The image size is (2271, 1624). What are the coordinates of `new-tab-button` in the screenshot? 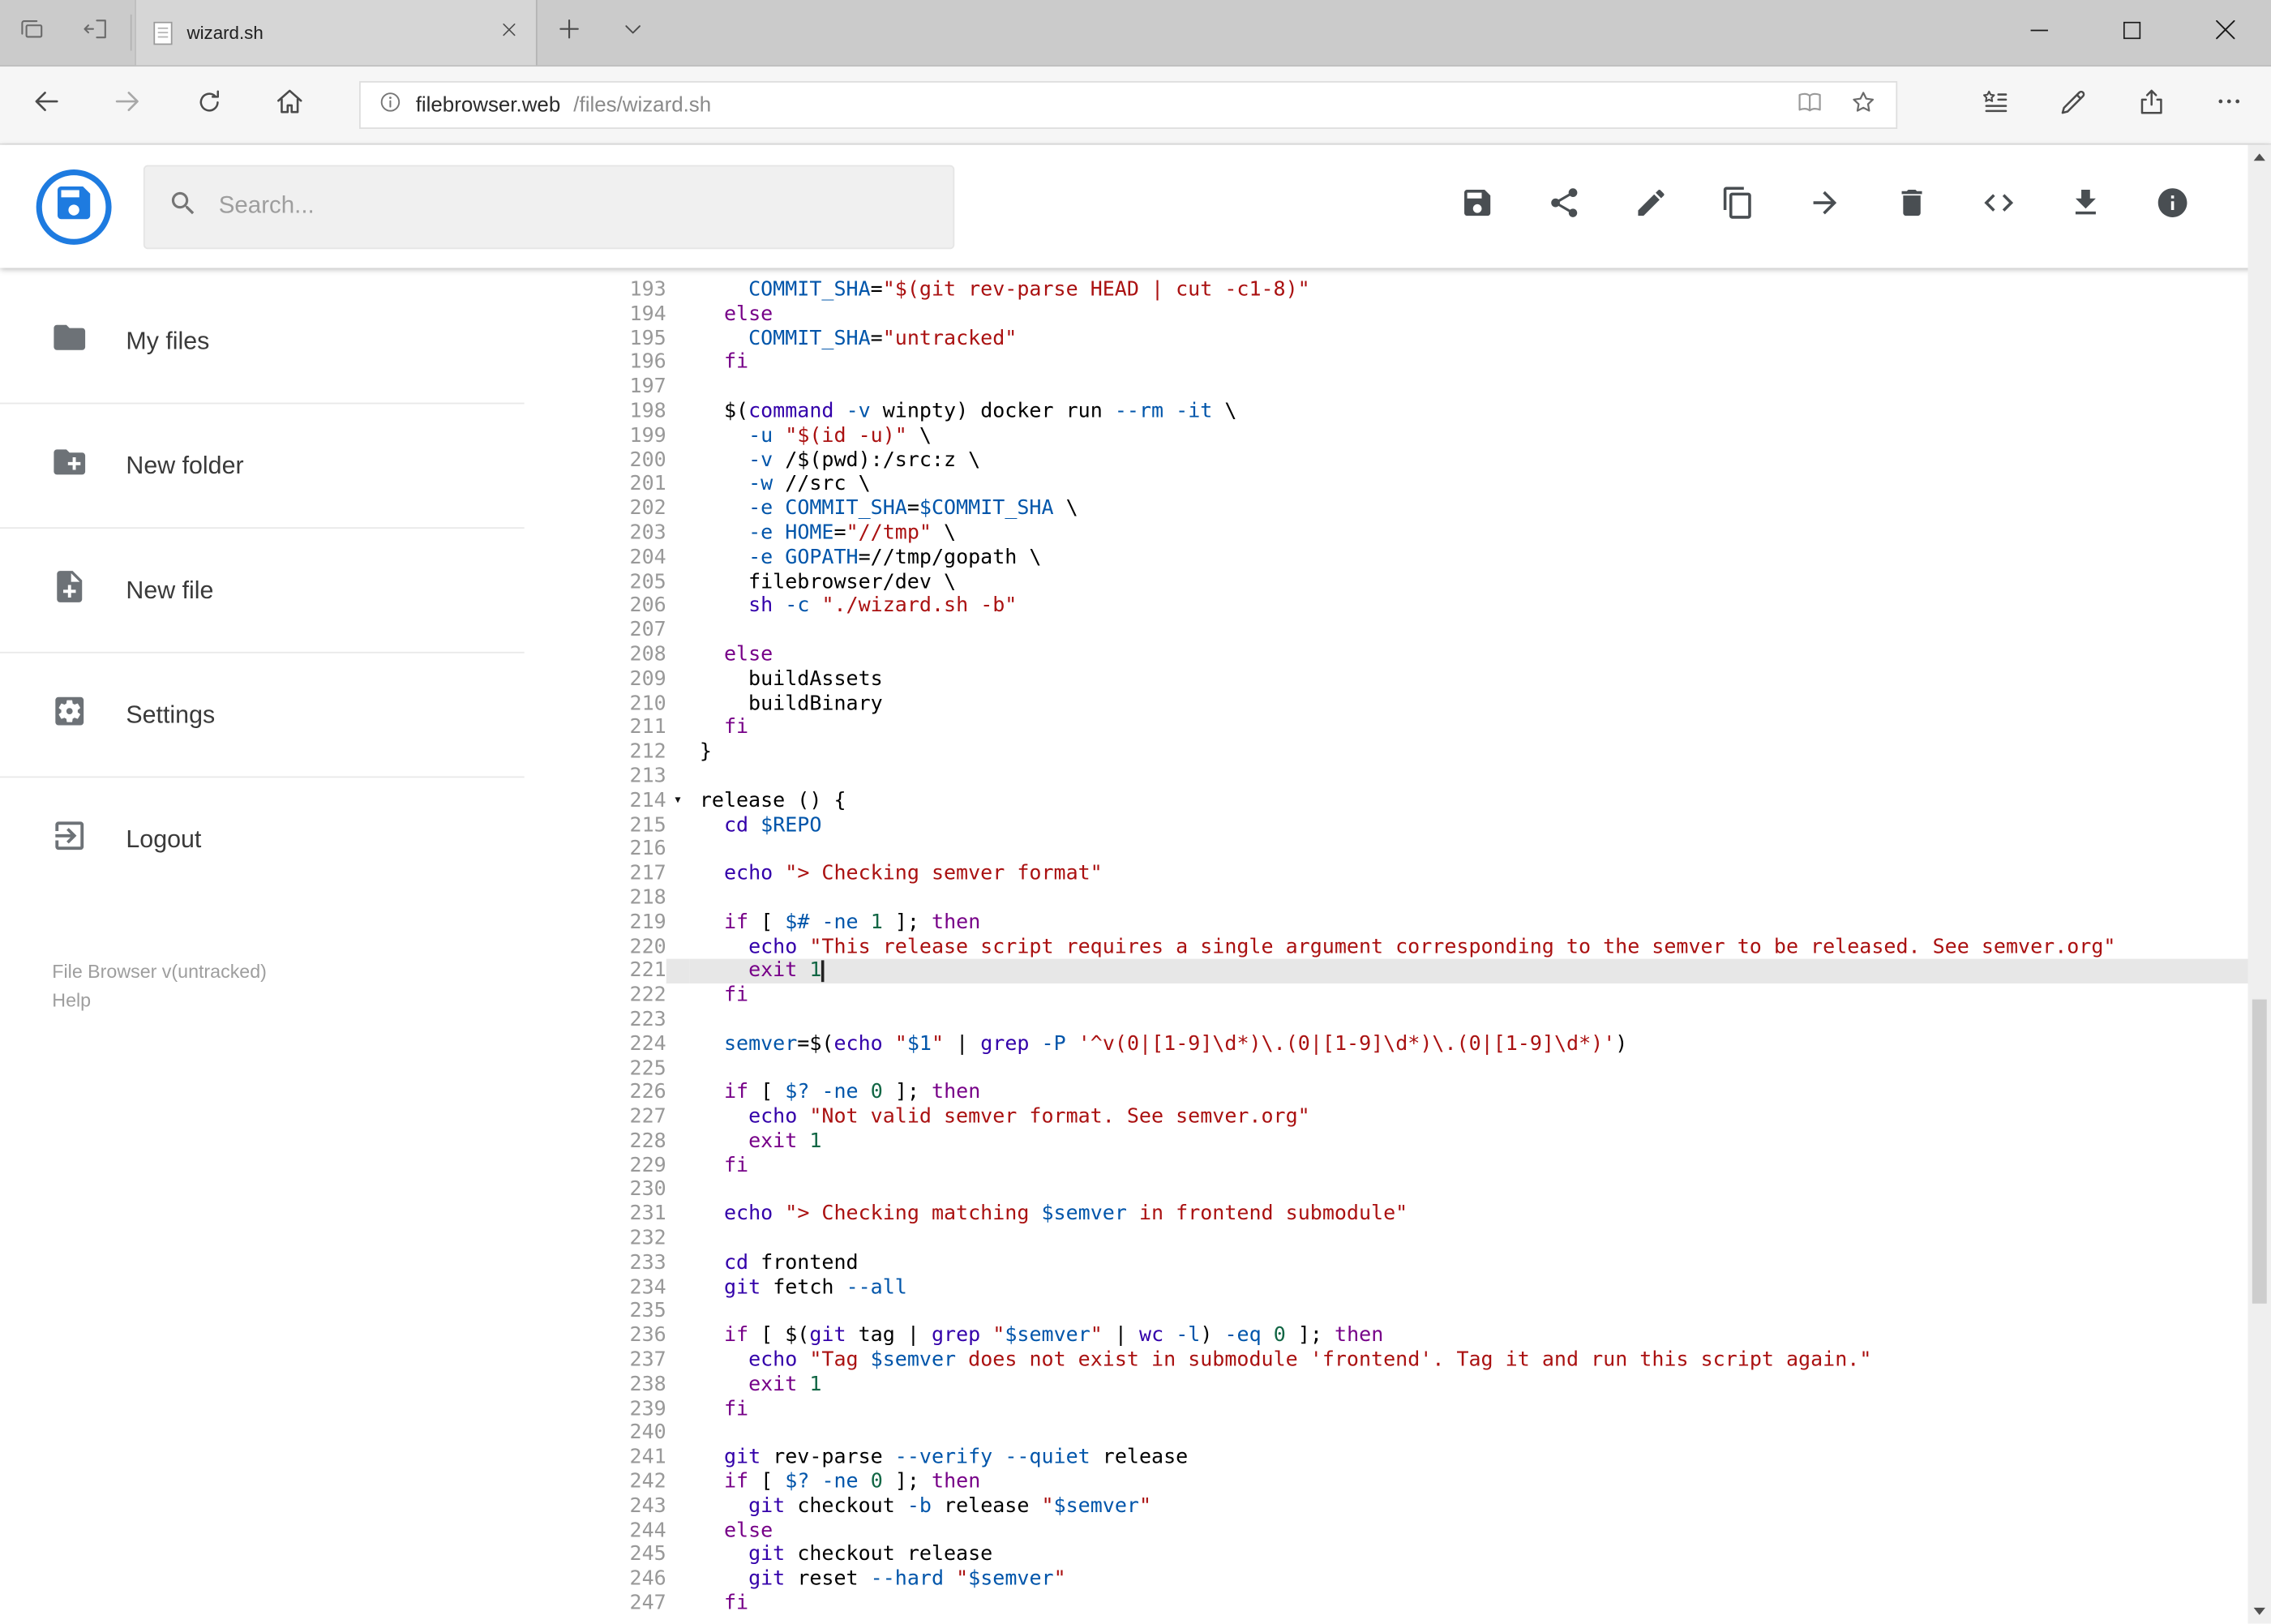 It's located at (570, 33).